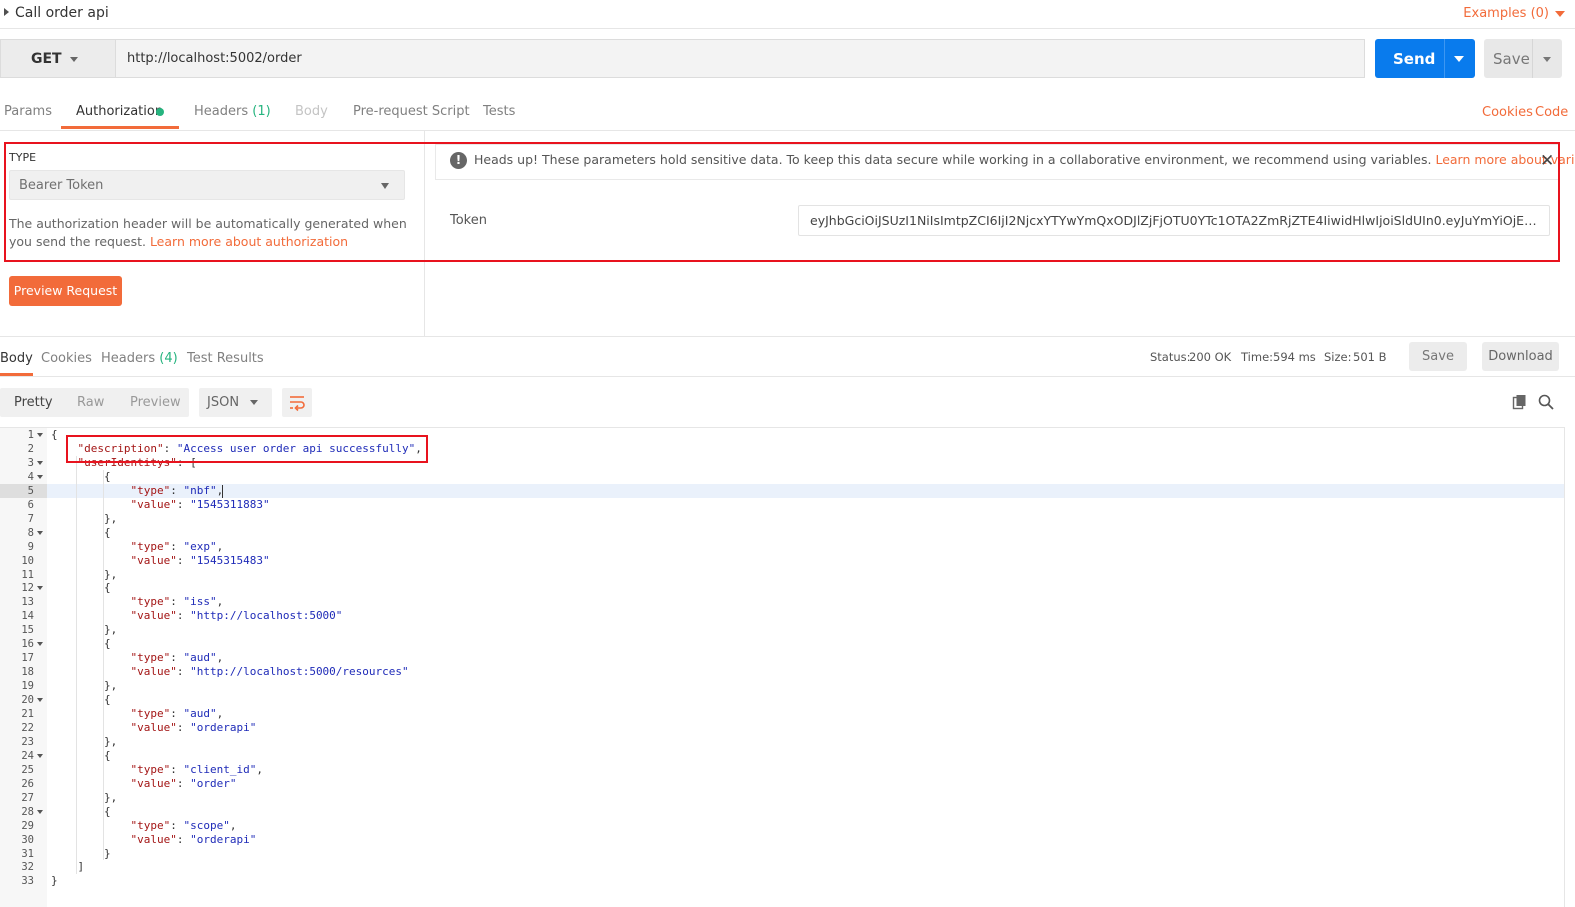  What do you see at coordinates (1444, 58) in the screenshot?
I see `send-button-divider` at bounding box center [1444, 58].